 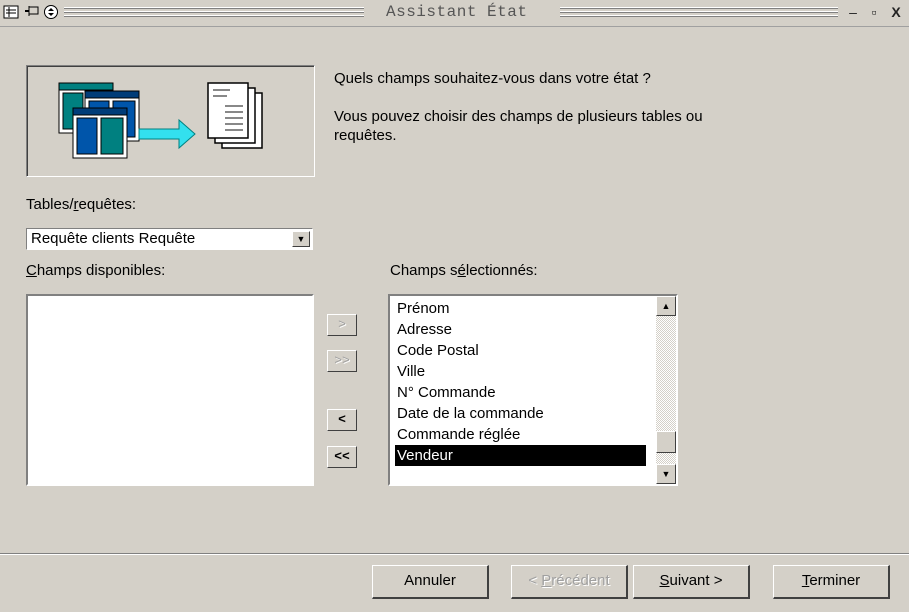 I want to click on list-item: Code Postal, so click(x=438, y=350).